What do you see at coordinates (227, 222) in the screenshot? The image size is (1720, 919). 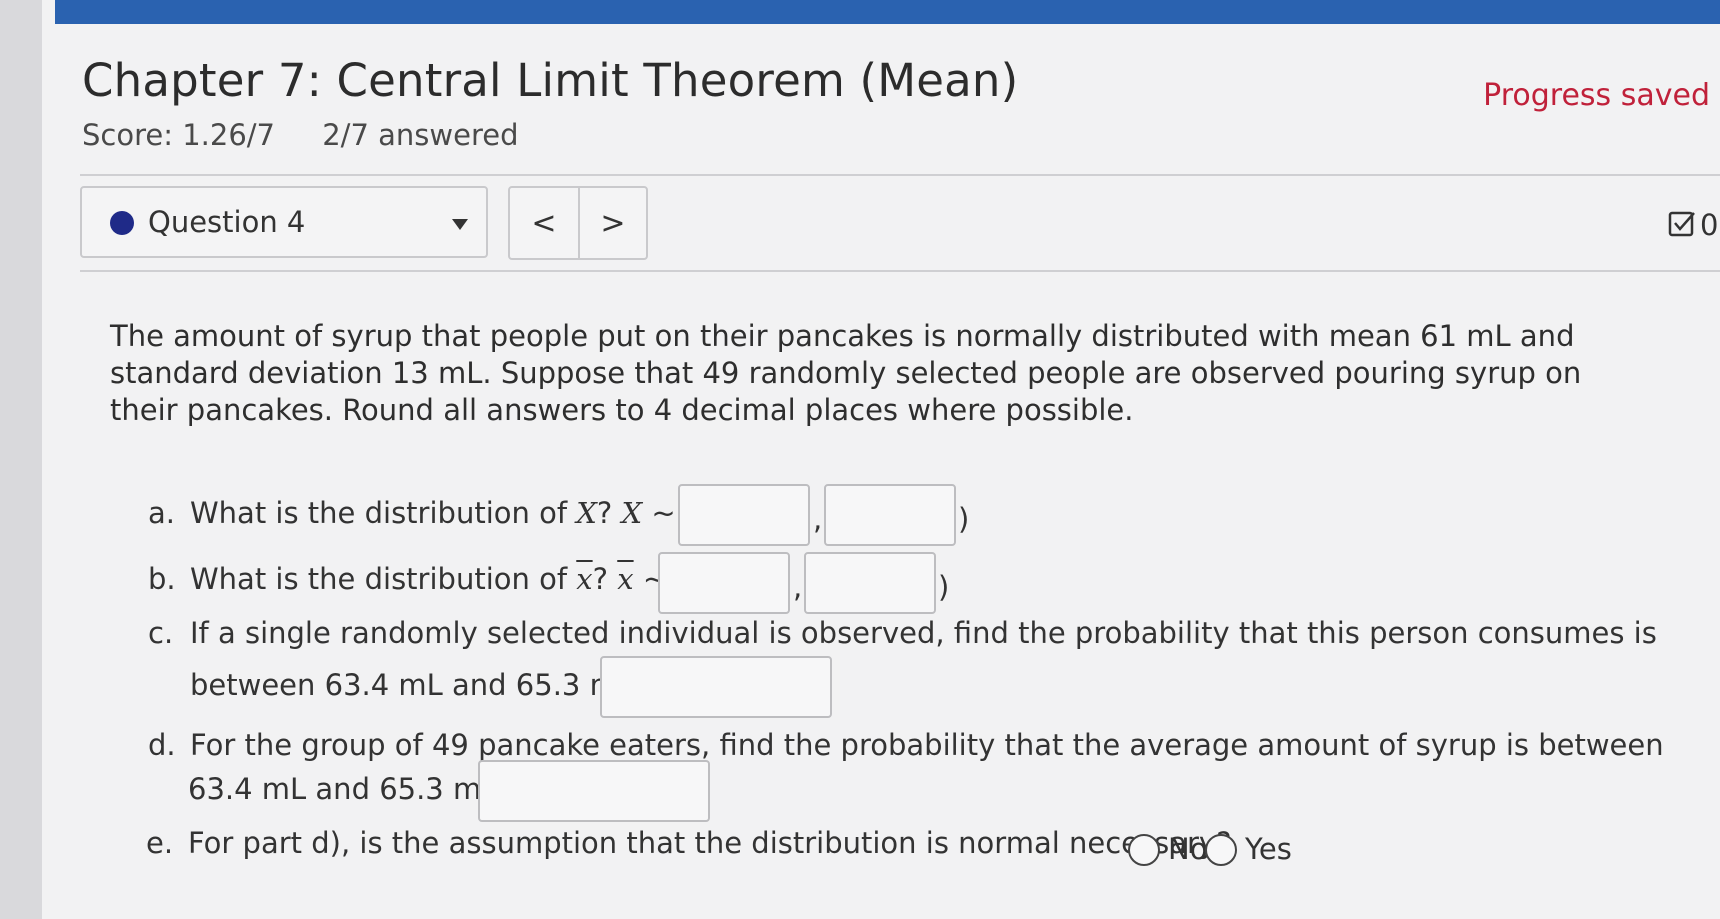 I see `question-dropdown-label: Question 4` at bounding box center [227, 222].